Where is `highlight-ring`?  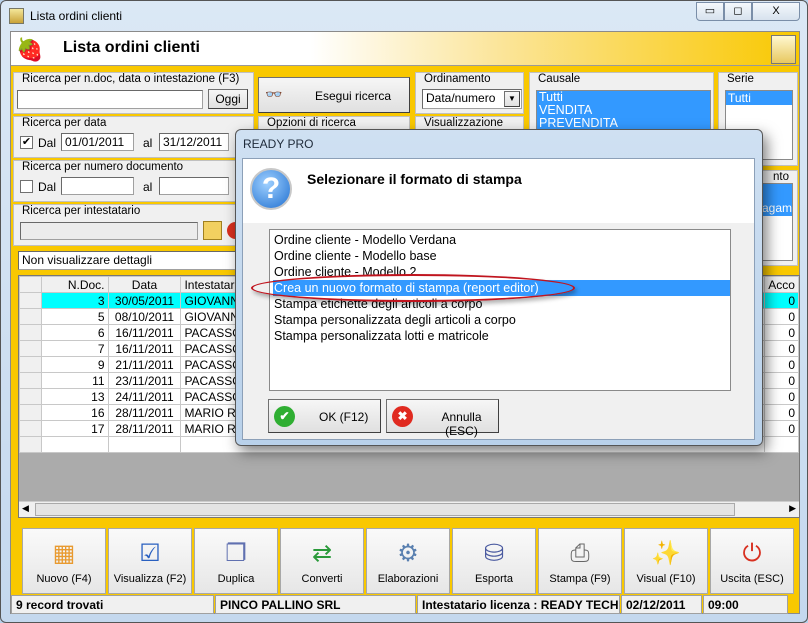
highlight-ring is located at coordinates (413, 288).